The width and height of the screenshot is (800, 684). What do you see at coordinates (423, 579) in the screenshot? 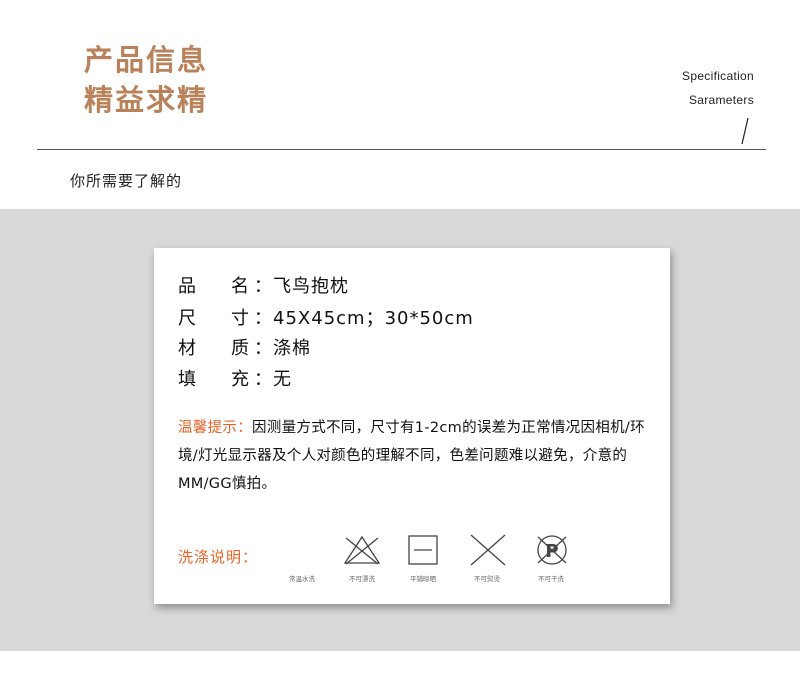
I see `wash-caption: 平铺晾晒` at bounding box center [423, 579].